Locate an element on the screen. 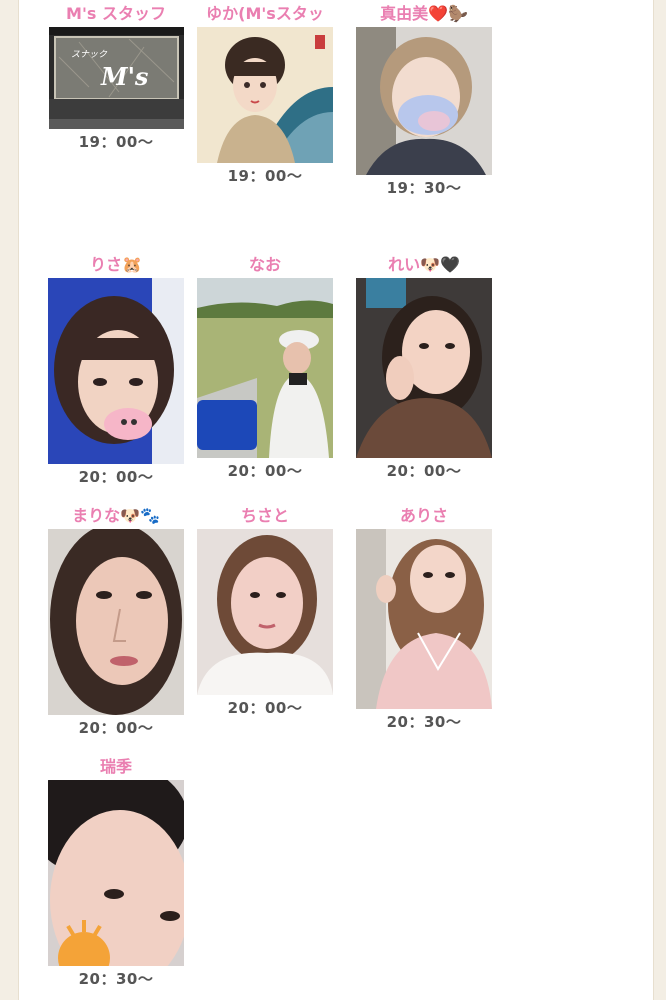 The height and width of the screenshot is (1000, 666). illustration-portrait-icon is located at coordinates (265, 95).